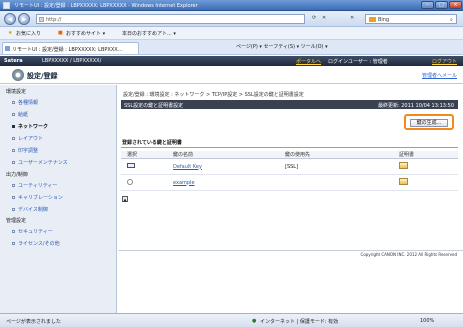 This screenshot has height=327, width=463. What do you see at coordinates (231, 75) in the screenshot?
I see `page-subheader: 設定/登録 管理者へメール` at bounding box center [231, 75].